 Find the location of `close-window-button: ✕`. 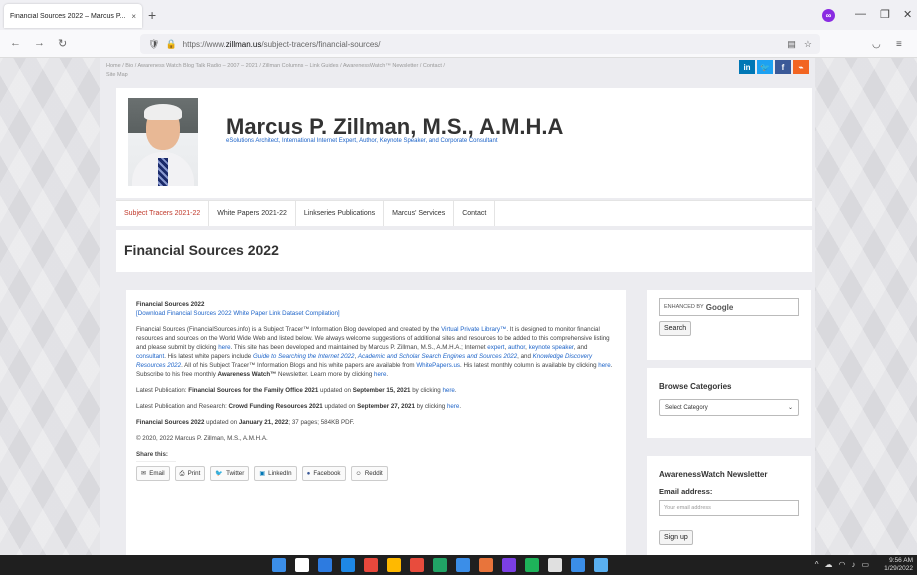

close-window-button: ✕ is located at coordinates (907, 14).